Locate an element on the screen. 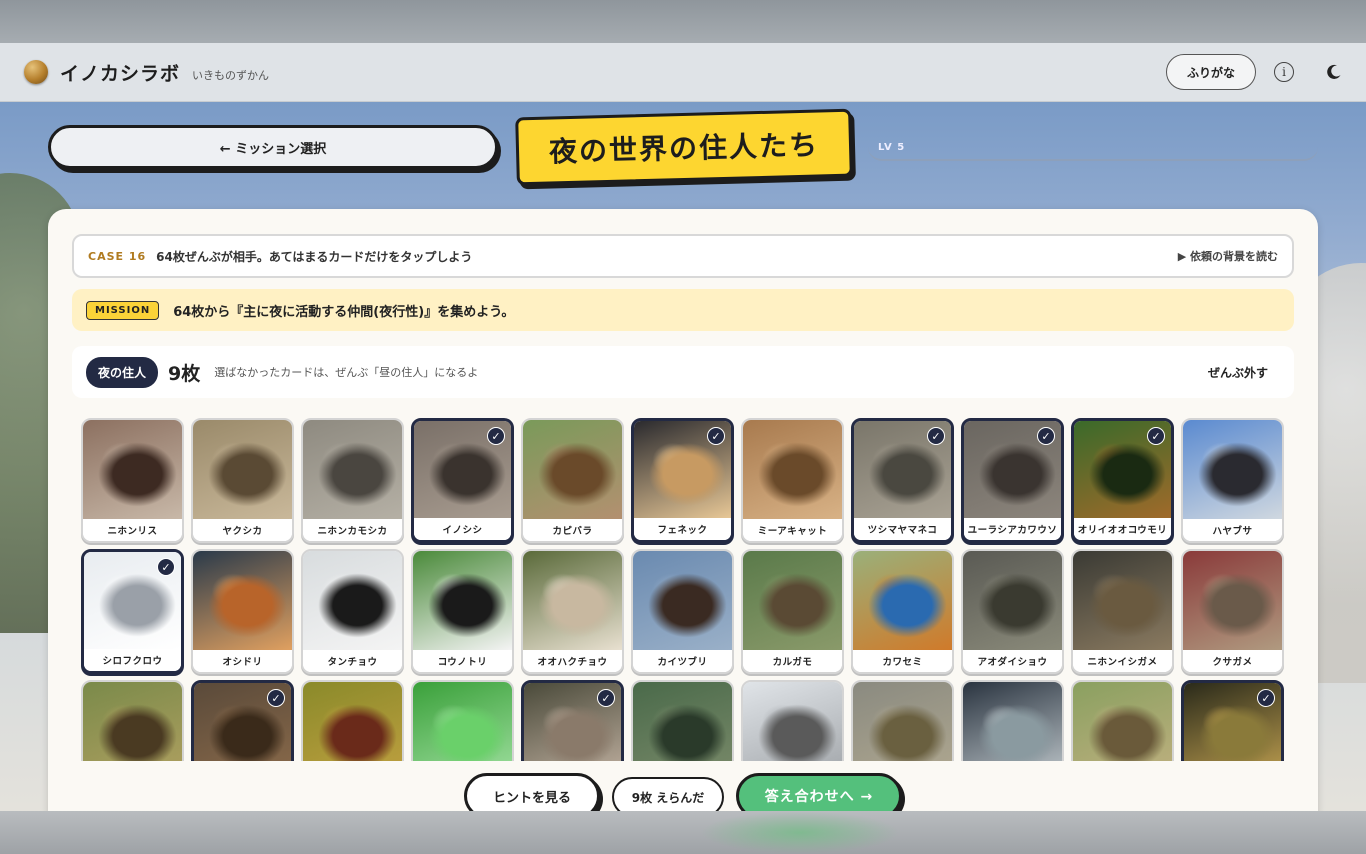 Image resolution: width=1366 pixels, height=854 pixels. animal-card-label: オリイオオコウモリ is located at coordinates (1122, 529).